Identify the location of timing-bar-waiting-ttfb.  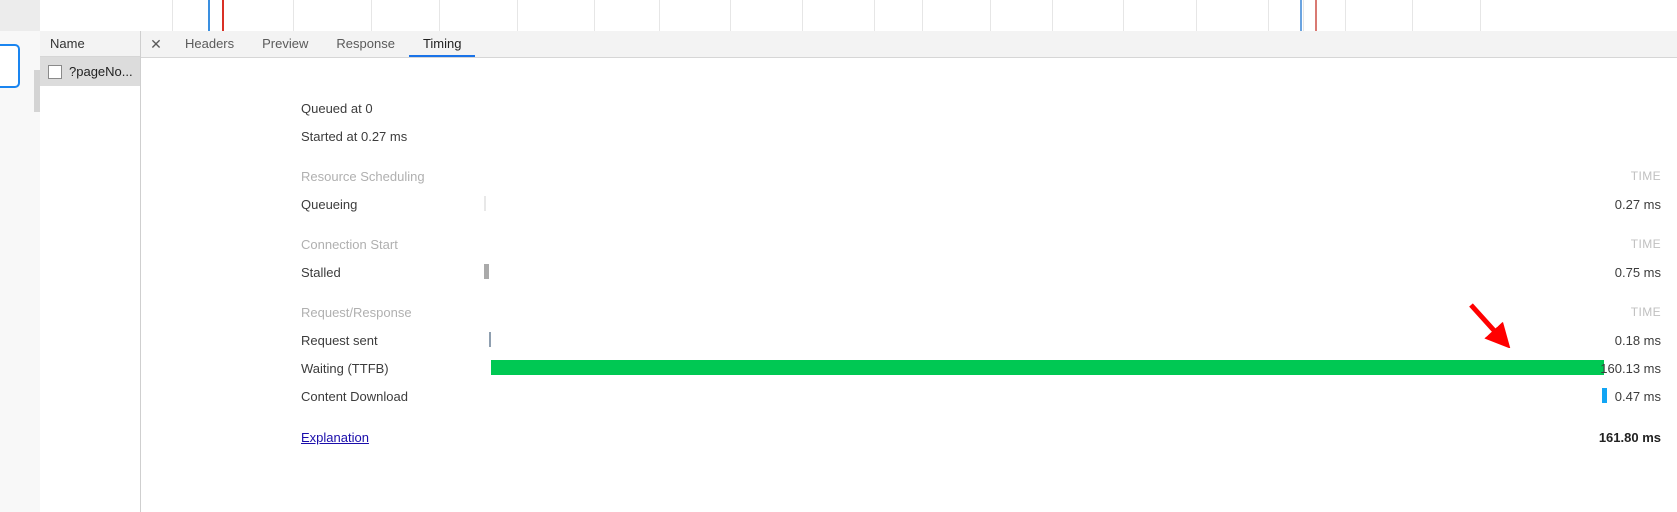
(1047, 367).